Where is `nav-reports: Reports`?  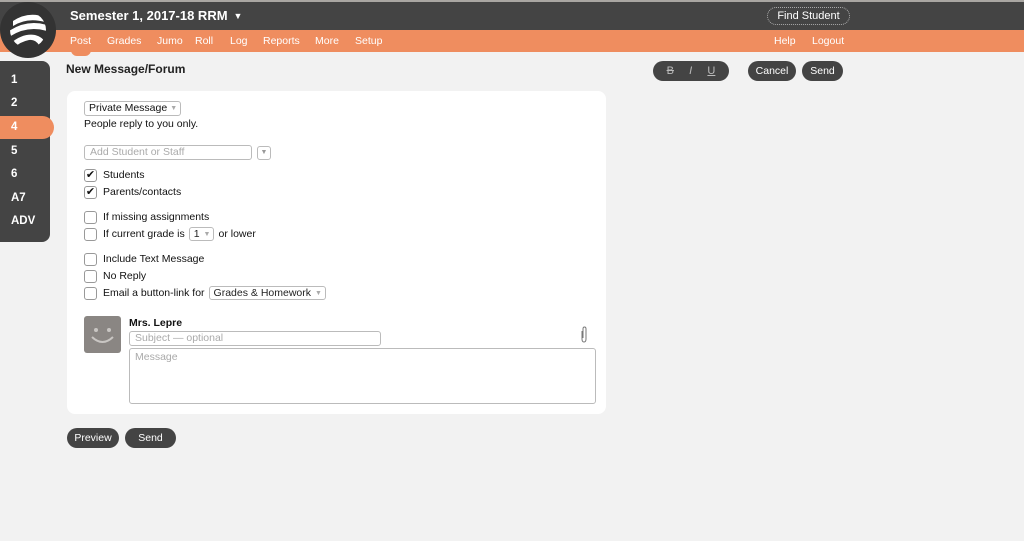
nav-reports: Reports is located at coordinates (281, 41).